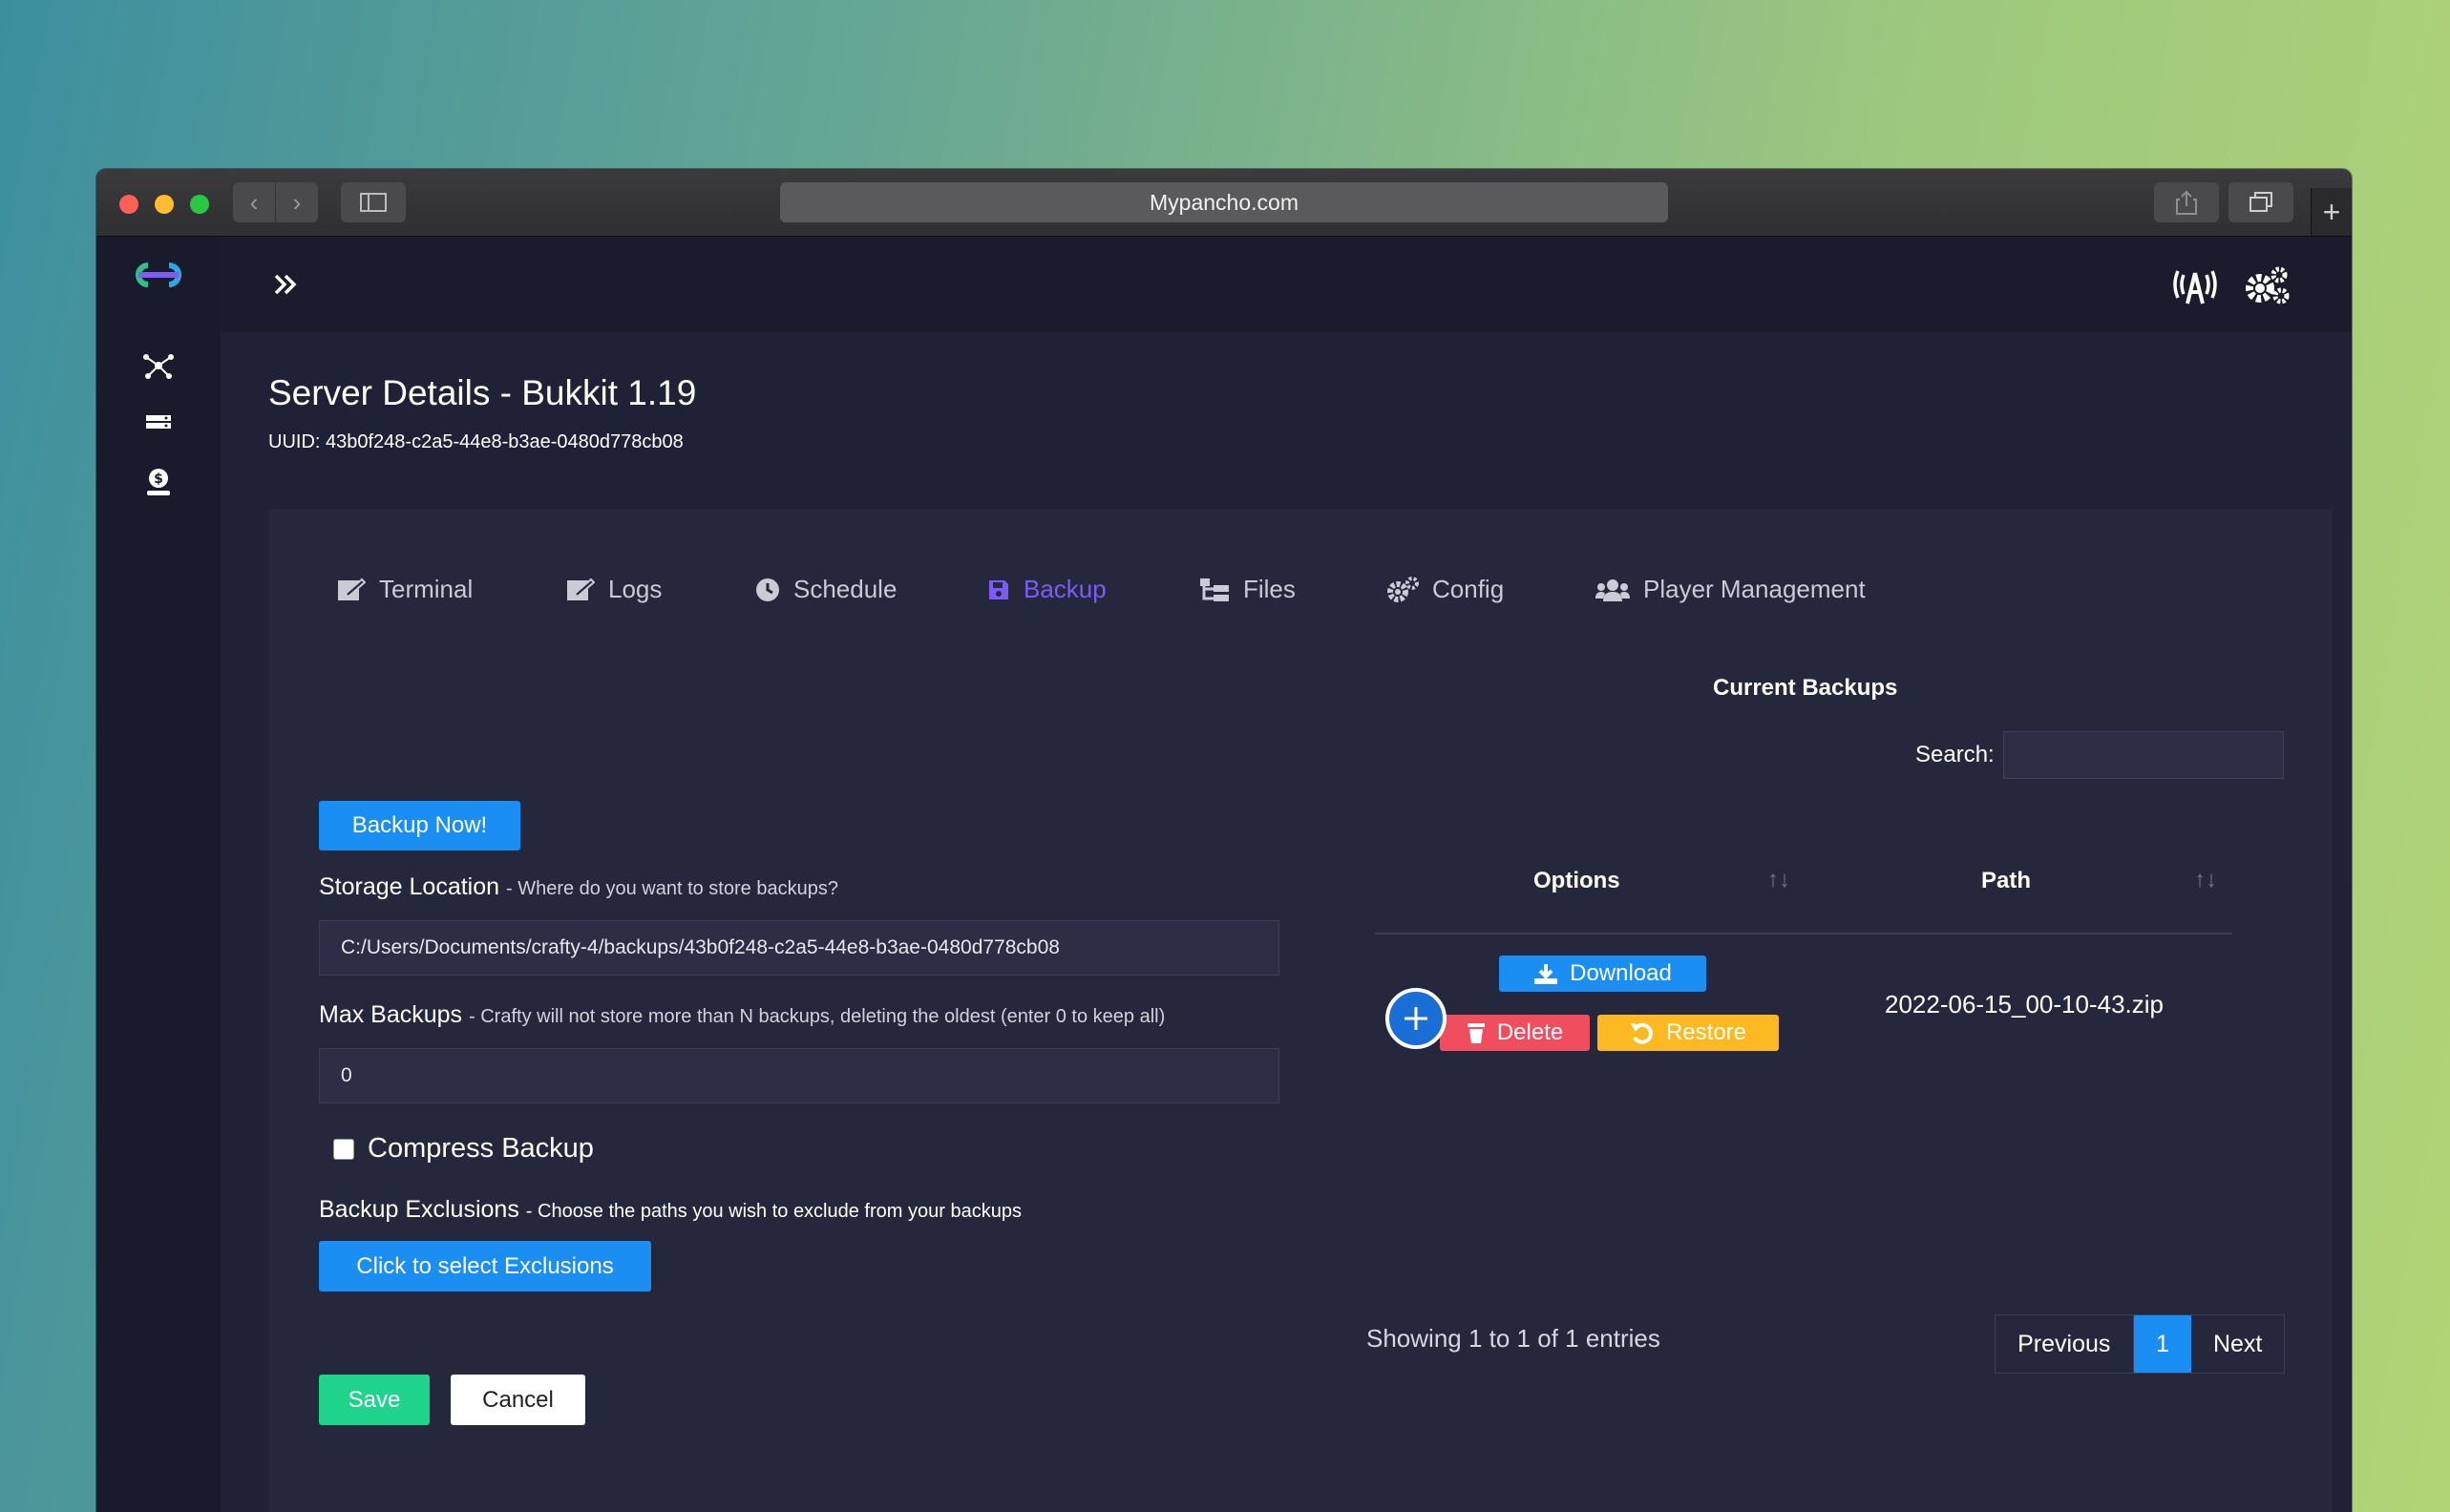 The width and height of the screenshot is (2450, 1512). I want to click on chevron-right-icon: ›, so click(297, 202).